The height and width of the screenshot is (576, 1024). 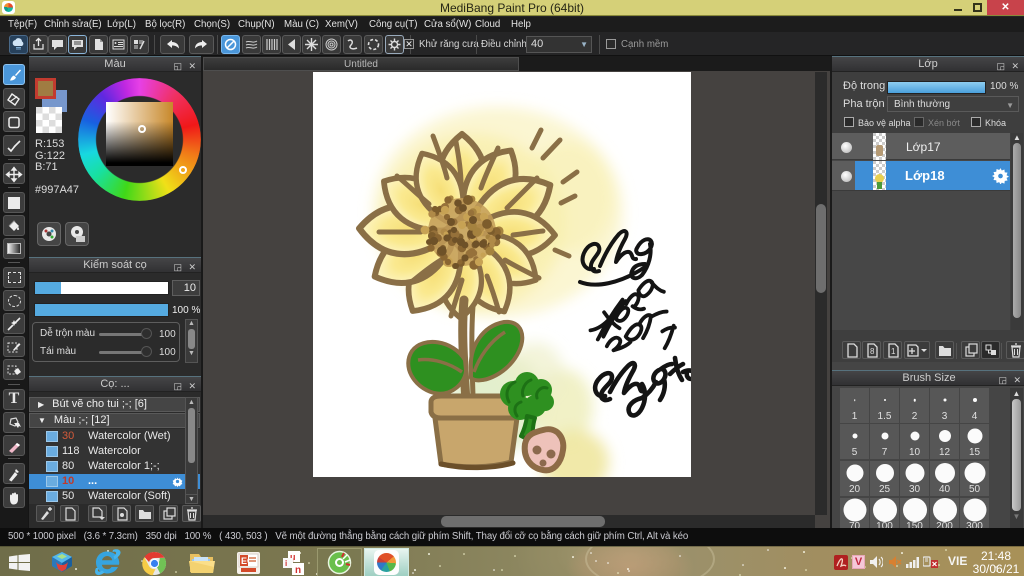 I want to click on svg-text: 8, so click(x=872, y=351).